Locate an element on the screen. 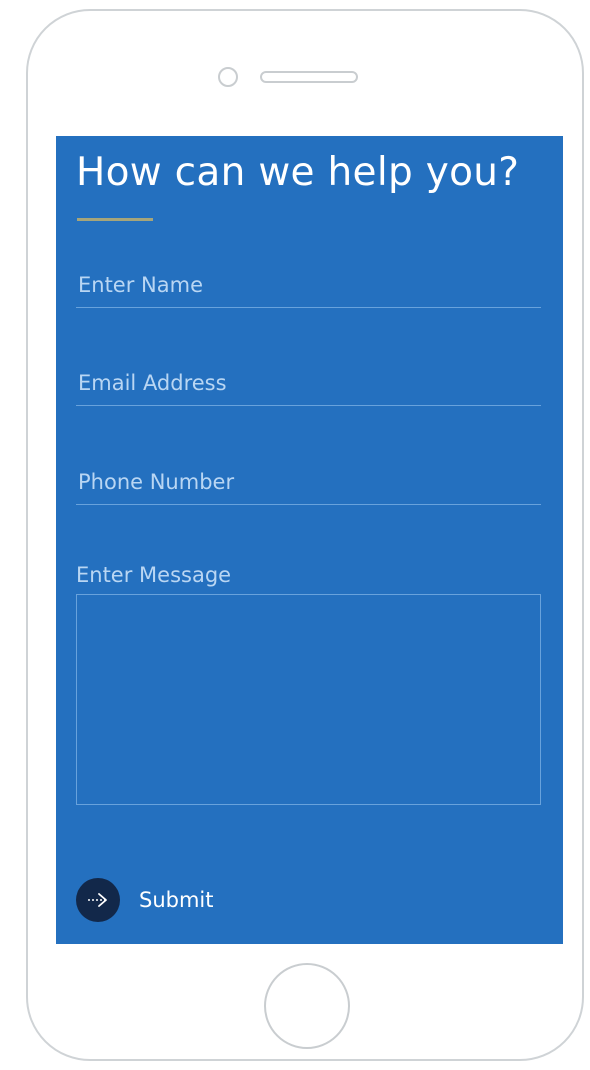 The image size is (590, 1070). submit-button: Submit is located at coordinates (145, 900).